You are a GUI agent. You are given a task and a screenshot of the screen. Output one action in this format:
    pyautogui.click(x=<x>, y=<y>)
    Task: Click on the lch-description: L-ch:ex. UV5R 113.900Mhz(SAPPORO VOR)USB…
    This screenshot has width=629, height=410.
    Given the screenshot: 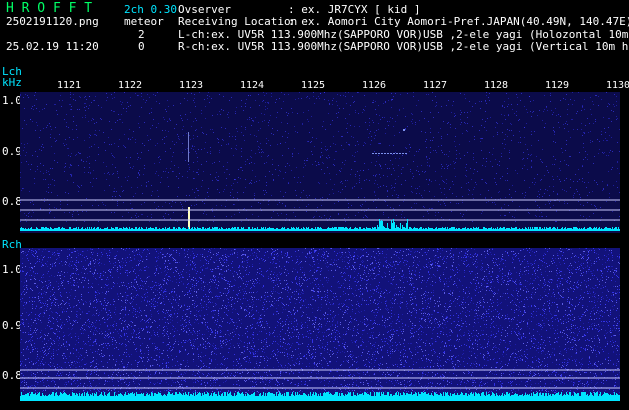 What is the action you would take?
    pyautogui.click(x=403, y=35)
    